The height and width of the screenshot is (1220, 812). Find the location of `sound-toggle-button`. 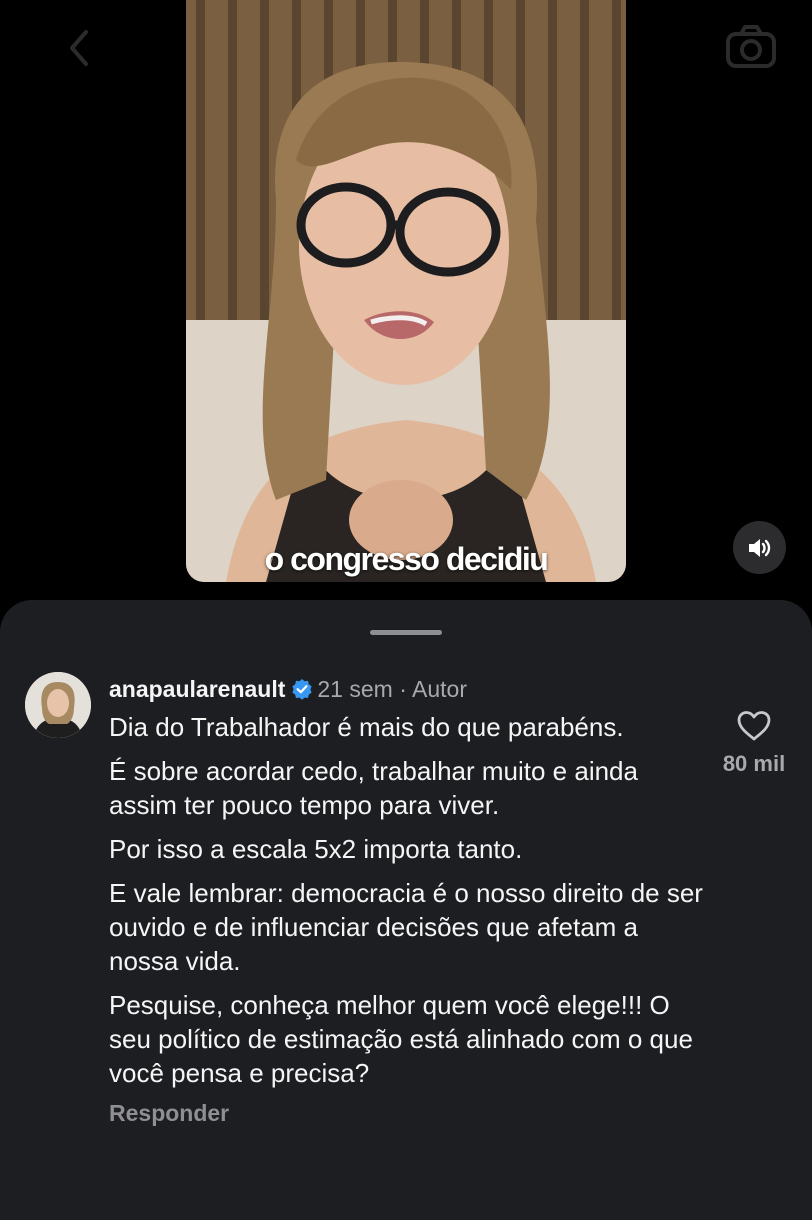

sound-toggle-button is located at coordinates (759, 547).